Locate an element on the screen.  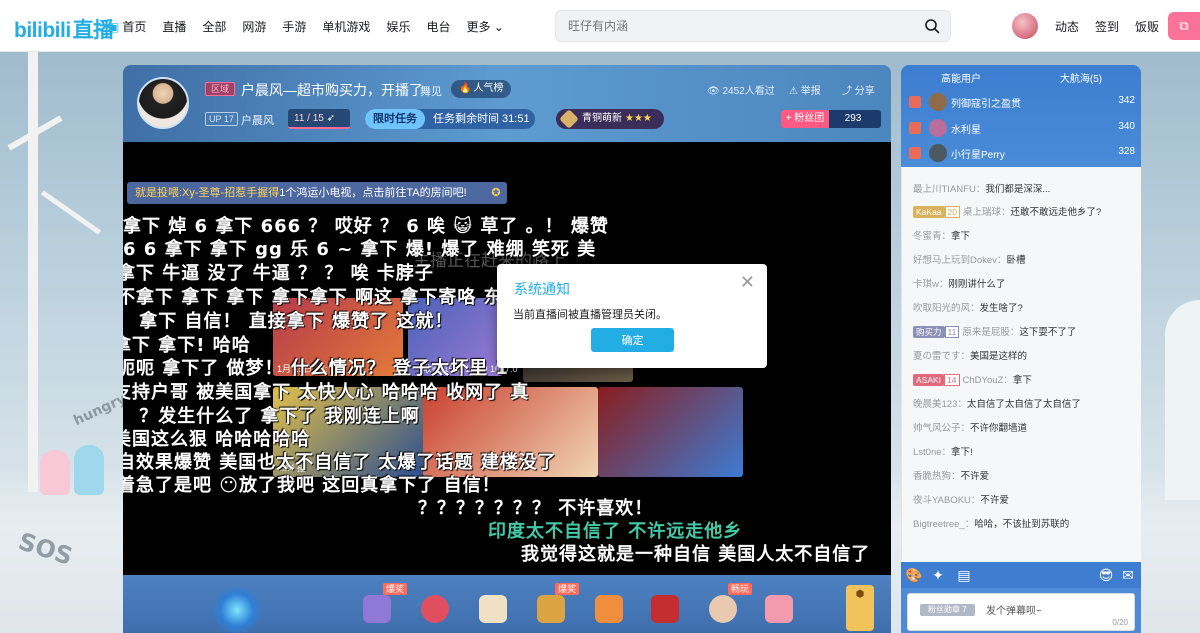
chat-user: Bigtreetree_： is located at coordinates (943, 524).